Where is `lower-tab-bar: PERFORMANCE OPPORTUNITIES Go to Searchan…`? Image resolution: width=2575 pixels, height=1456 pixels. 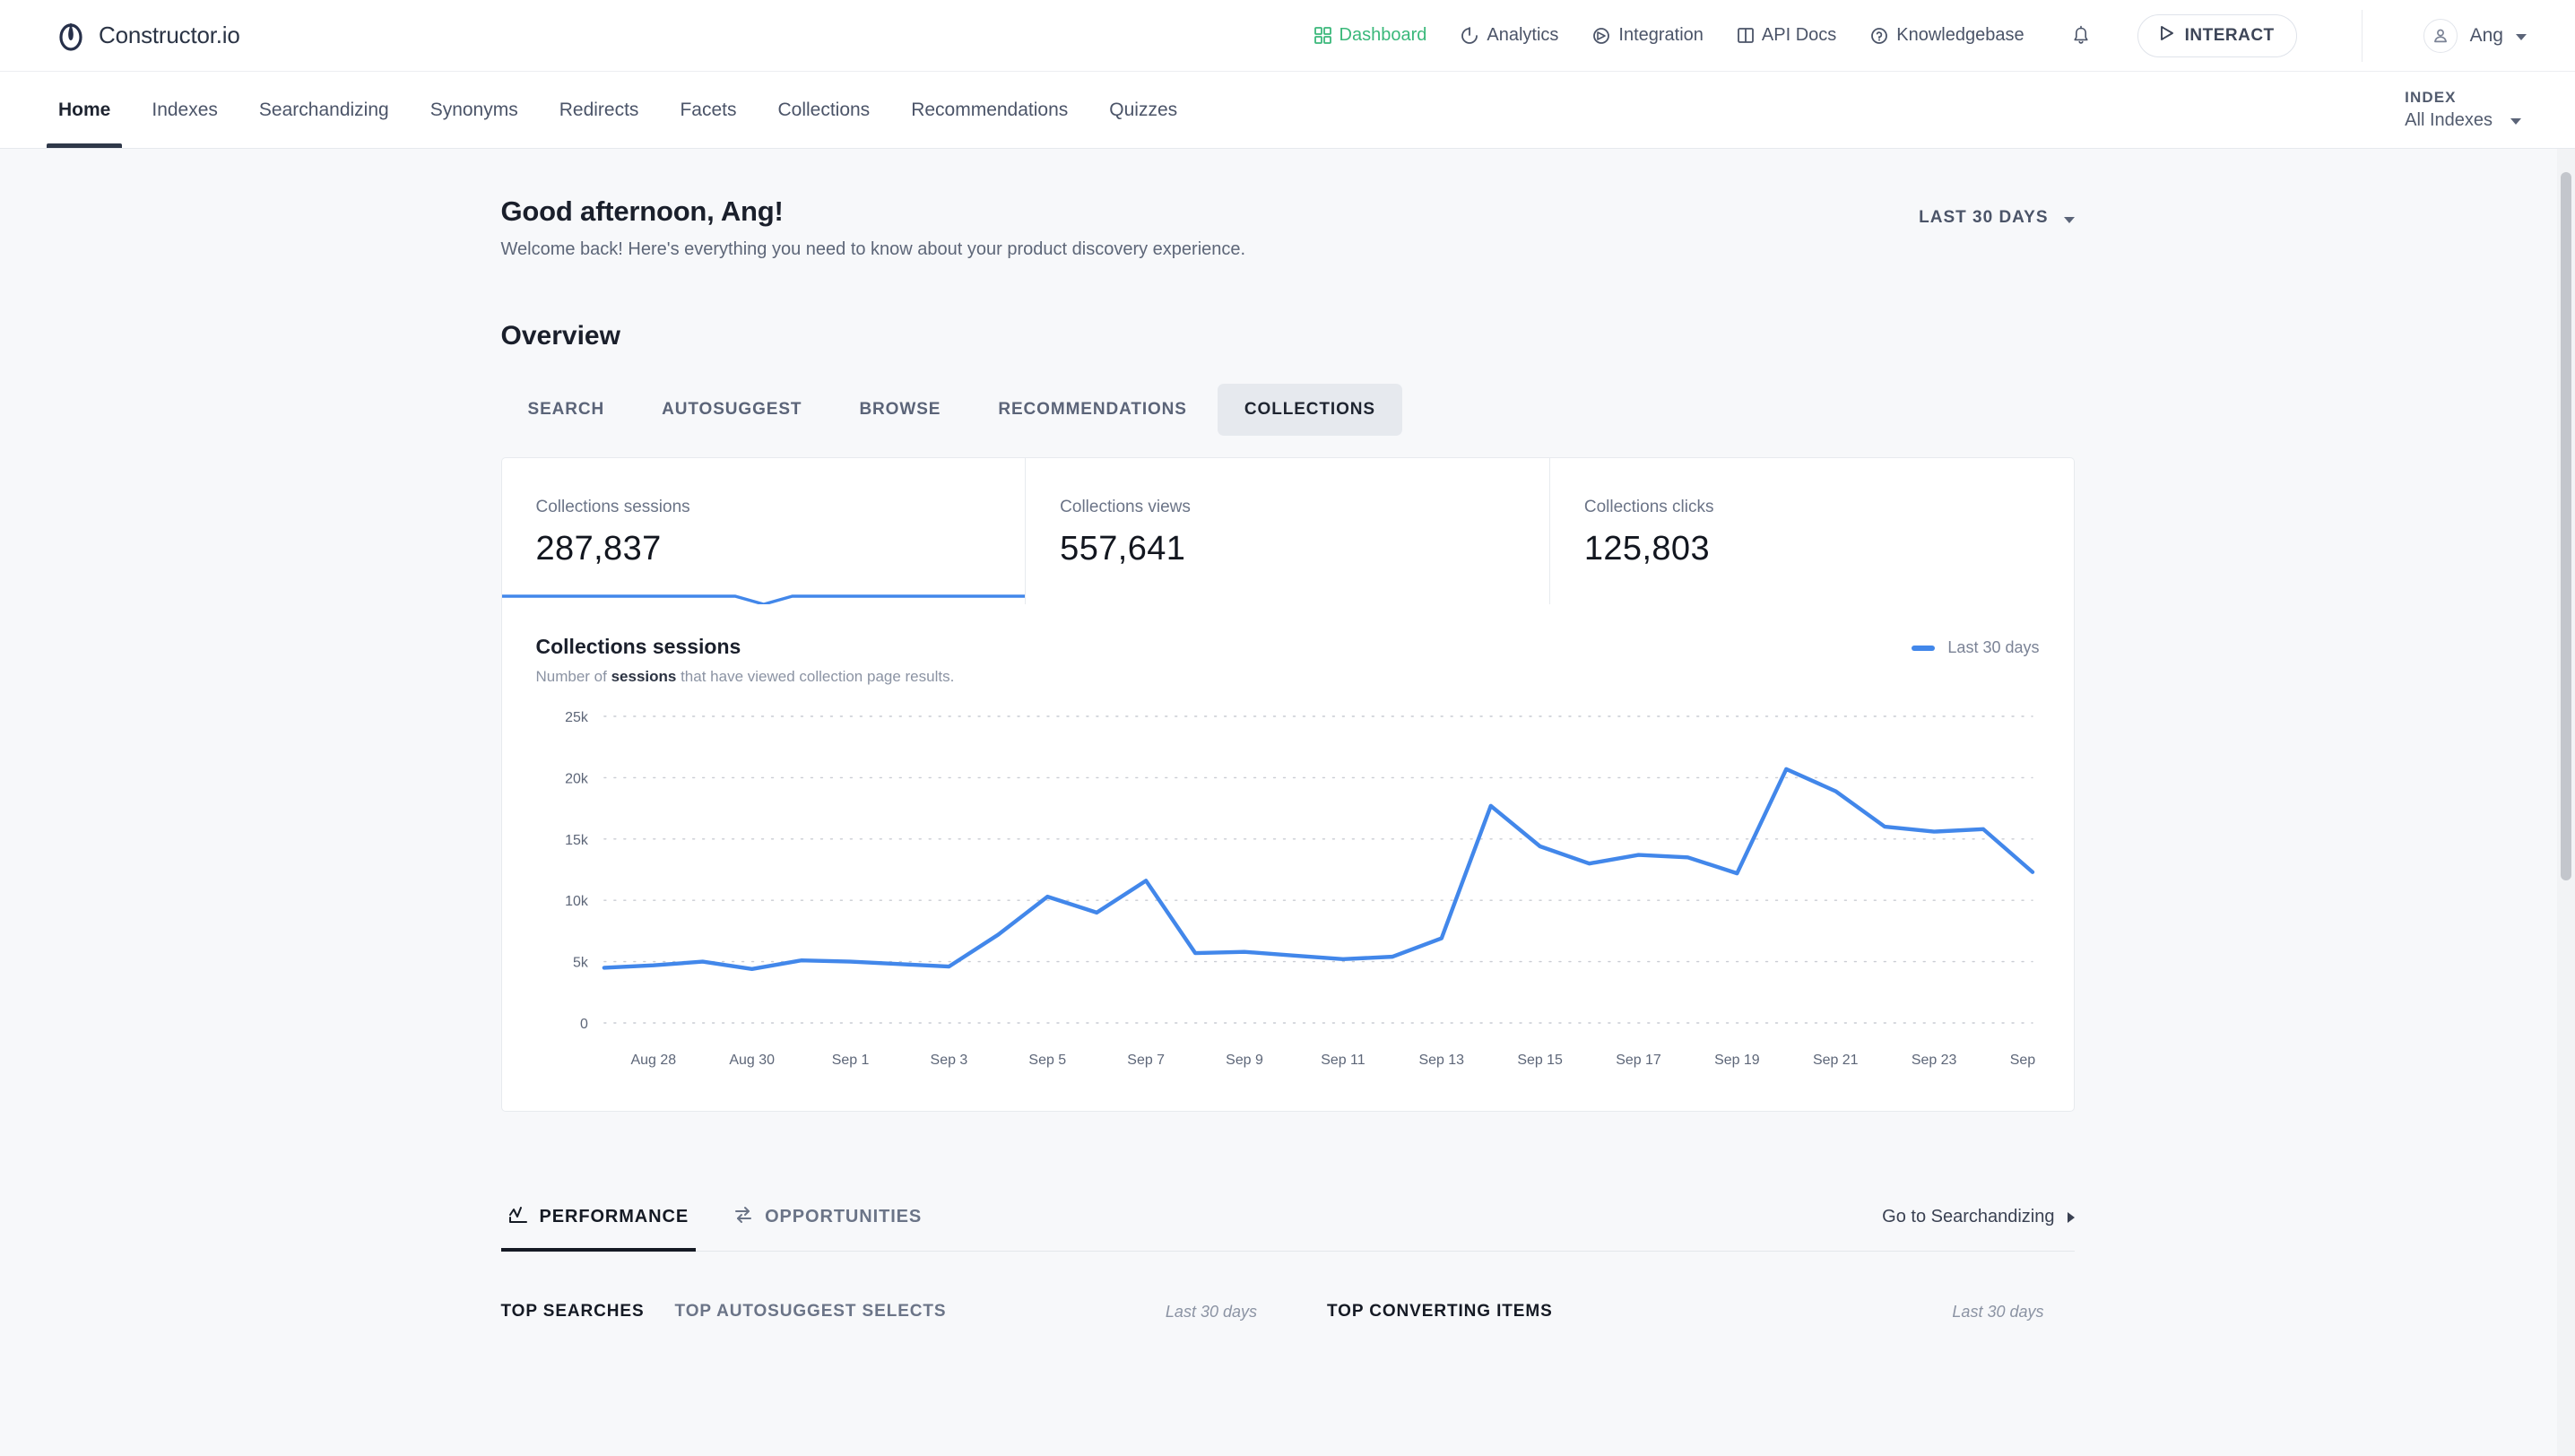
lower-tab-bar: PERFORMANCE OPPORTUNITIES Go to Searchan… is located at coordinates (1287, 1217).